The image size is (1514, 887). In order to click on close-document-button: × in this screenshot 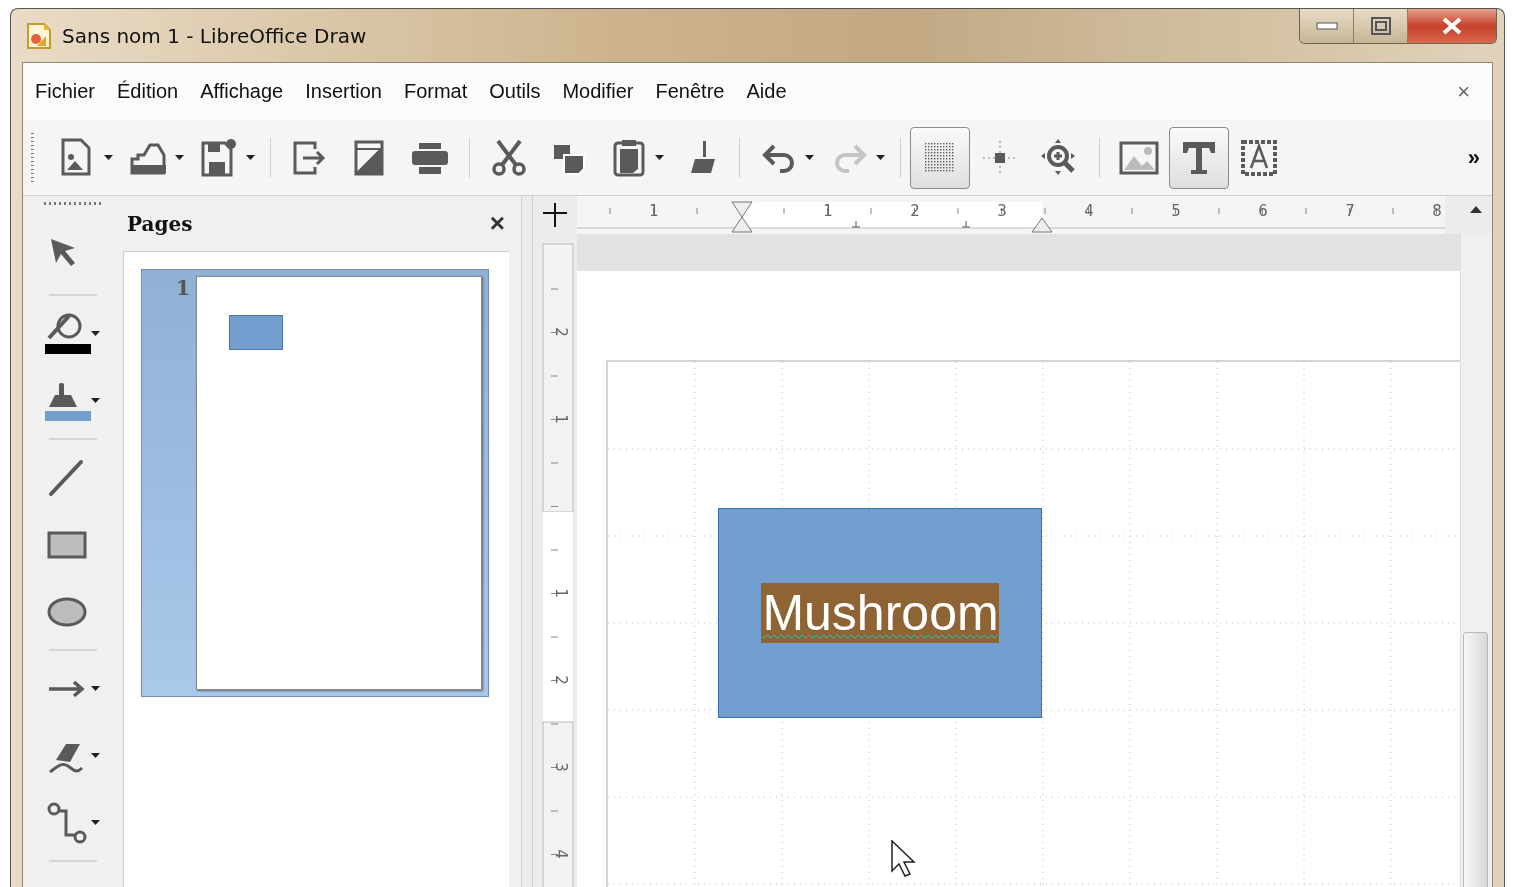, I will do `click(1463, 91)`.